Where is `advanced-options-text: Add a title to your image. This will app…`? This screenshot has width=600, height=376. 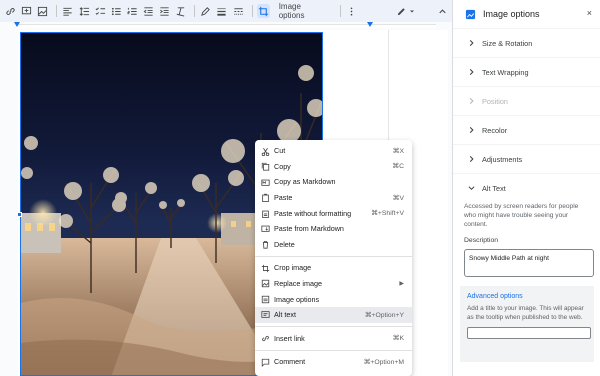
advanced-options-text: Add a title to your image. This will app… is located at coordinates (525, 312).